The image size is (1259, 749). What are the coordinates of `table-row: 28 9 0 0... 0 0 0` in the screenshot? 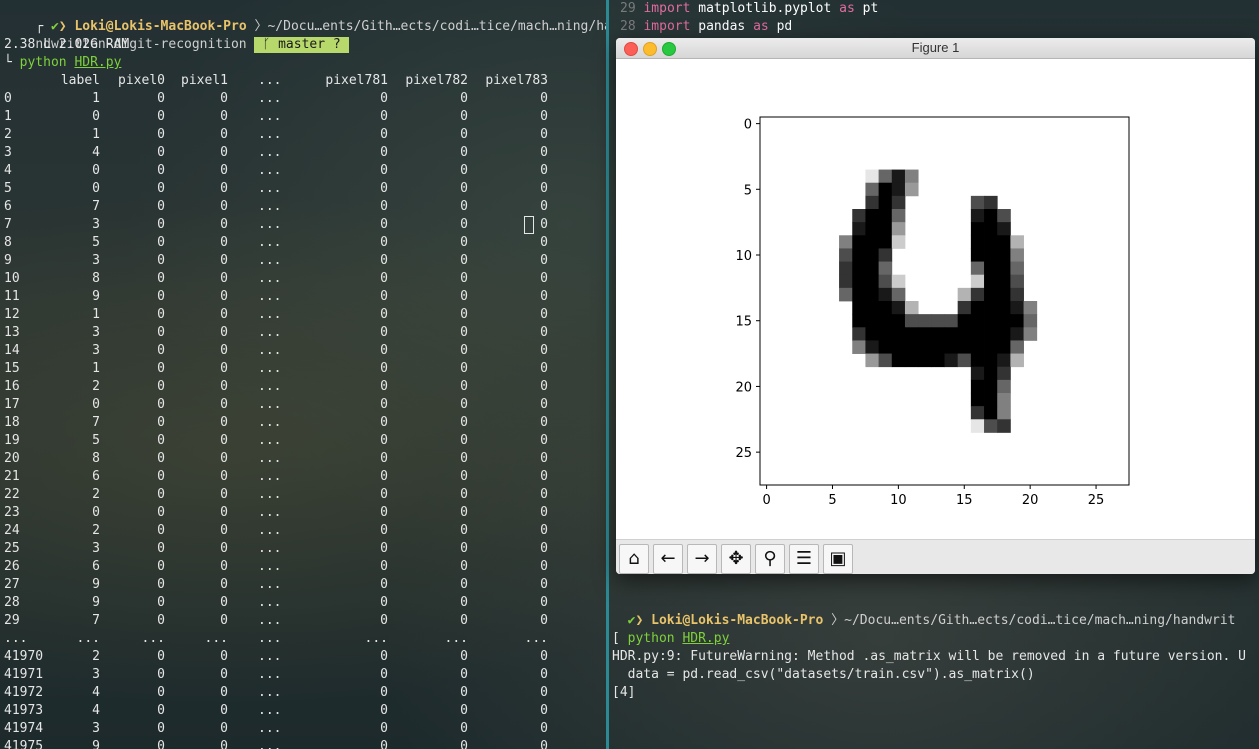 It's located at (300, 603).